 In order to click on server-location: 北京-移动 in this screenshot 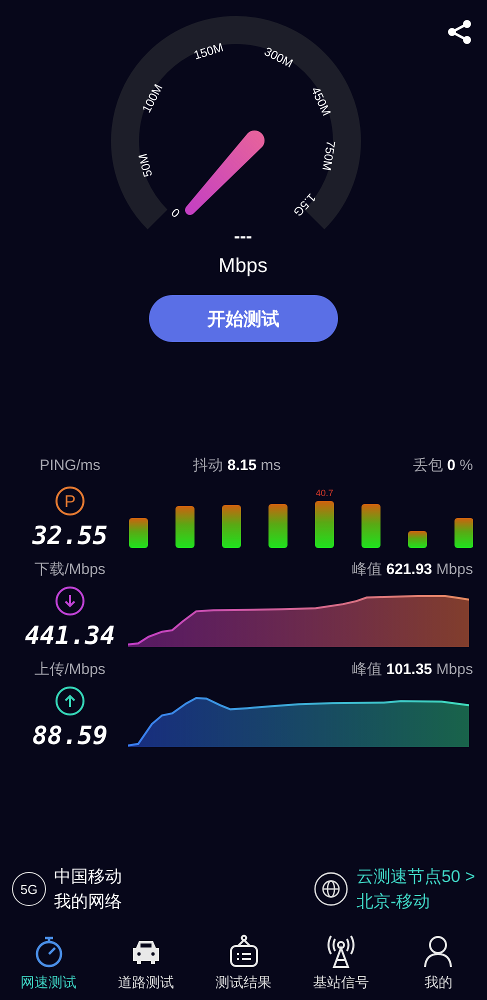, I will do `click(394, 902)`.